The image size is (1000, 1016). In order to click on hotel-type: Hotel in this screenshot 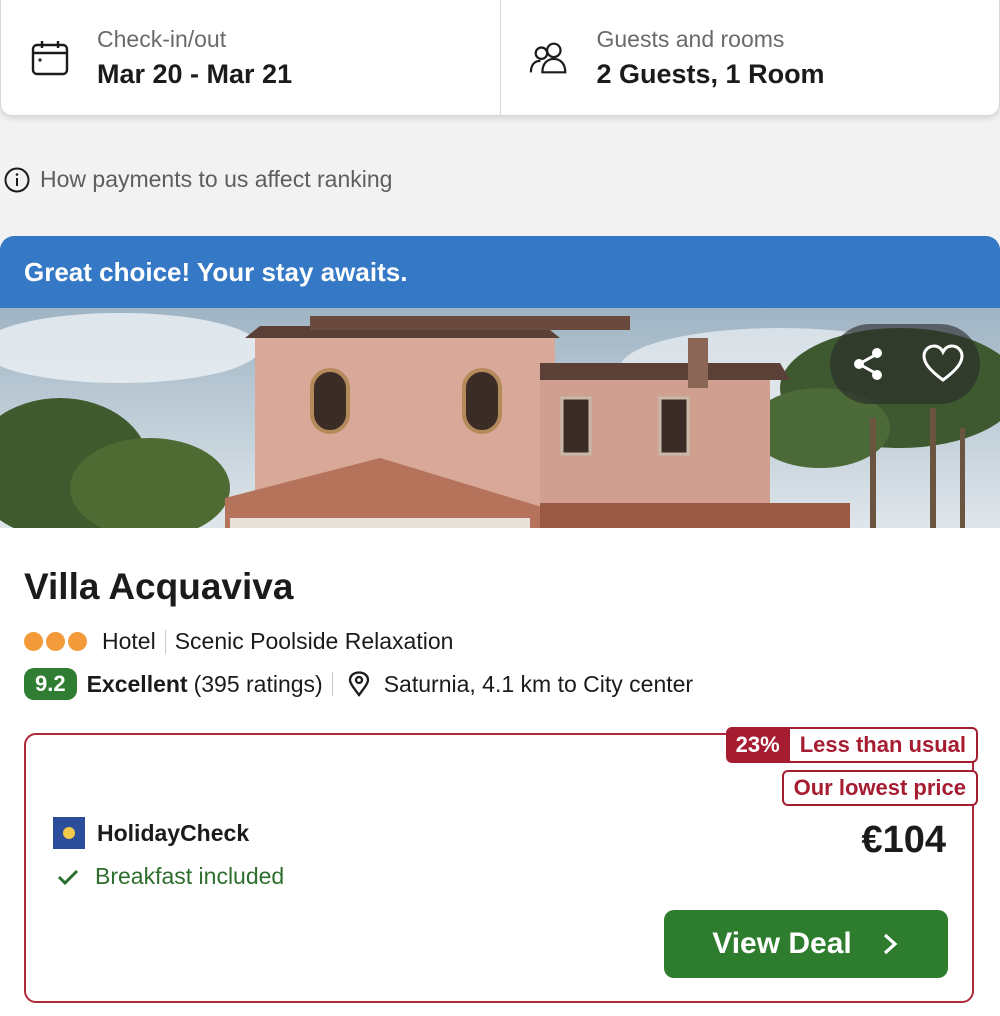, I will do `click(129, 641)`.